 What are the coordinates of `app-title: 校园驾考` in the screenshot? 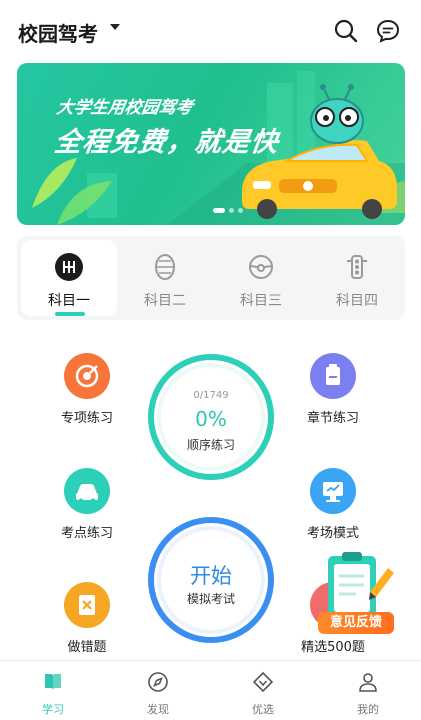 It's located at (58, 32).